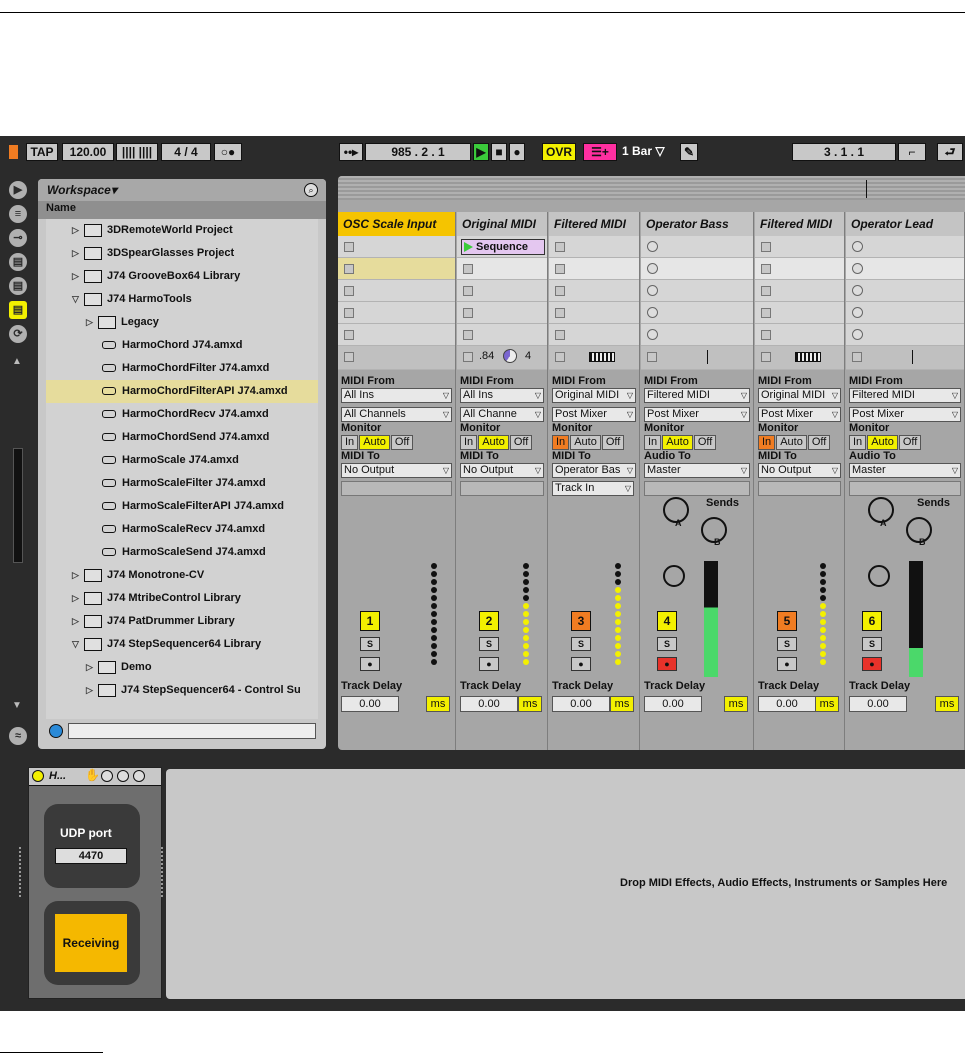  Describe the element at coordinates (650, 152) in the screenshot. I see `quantize-menu: 1 Bar ▽` at that location.